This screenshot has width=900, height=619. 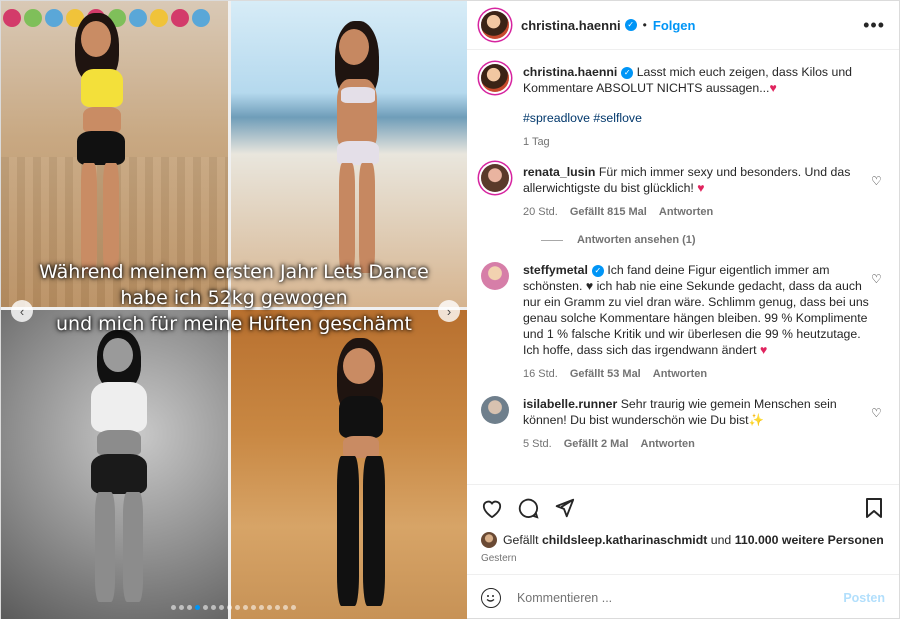 What do you see at coordinates (540, 374) in the screenshot?
I see `comment-time: 16 Std.` at bounding box center [540, 374].